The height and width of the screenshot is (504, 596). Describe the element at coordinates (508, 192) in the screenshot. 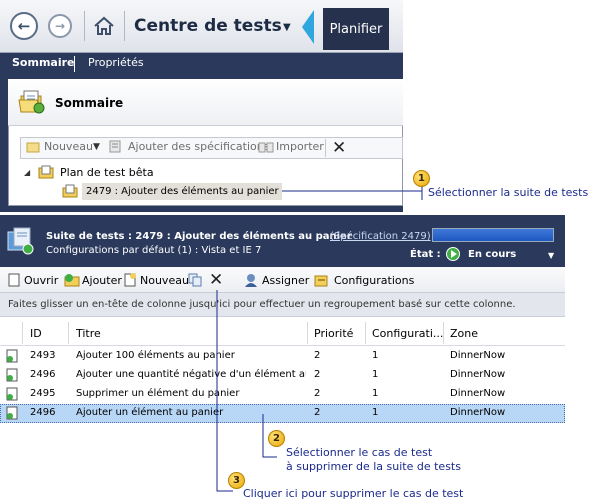

I see `callout-1-text: Sélectionner la suite de tests` at that location.